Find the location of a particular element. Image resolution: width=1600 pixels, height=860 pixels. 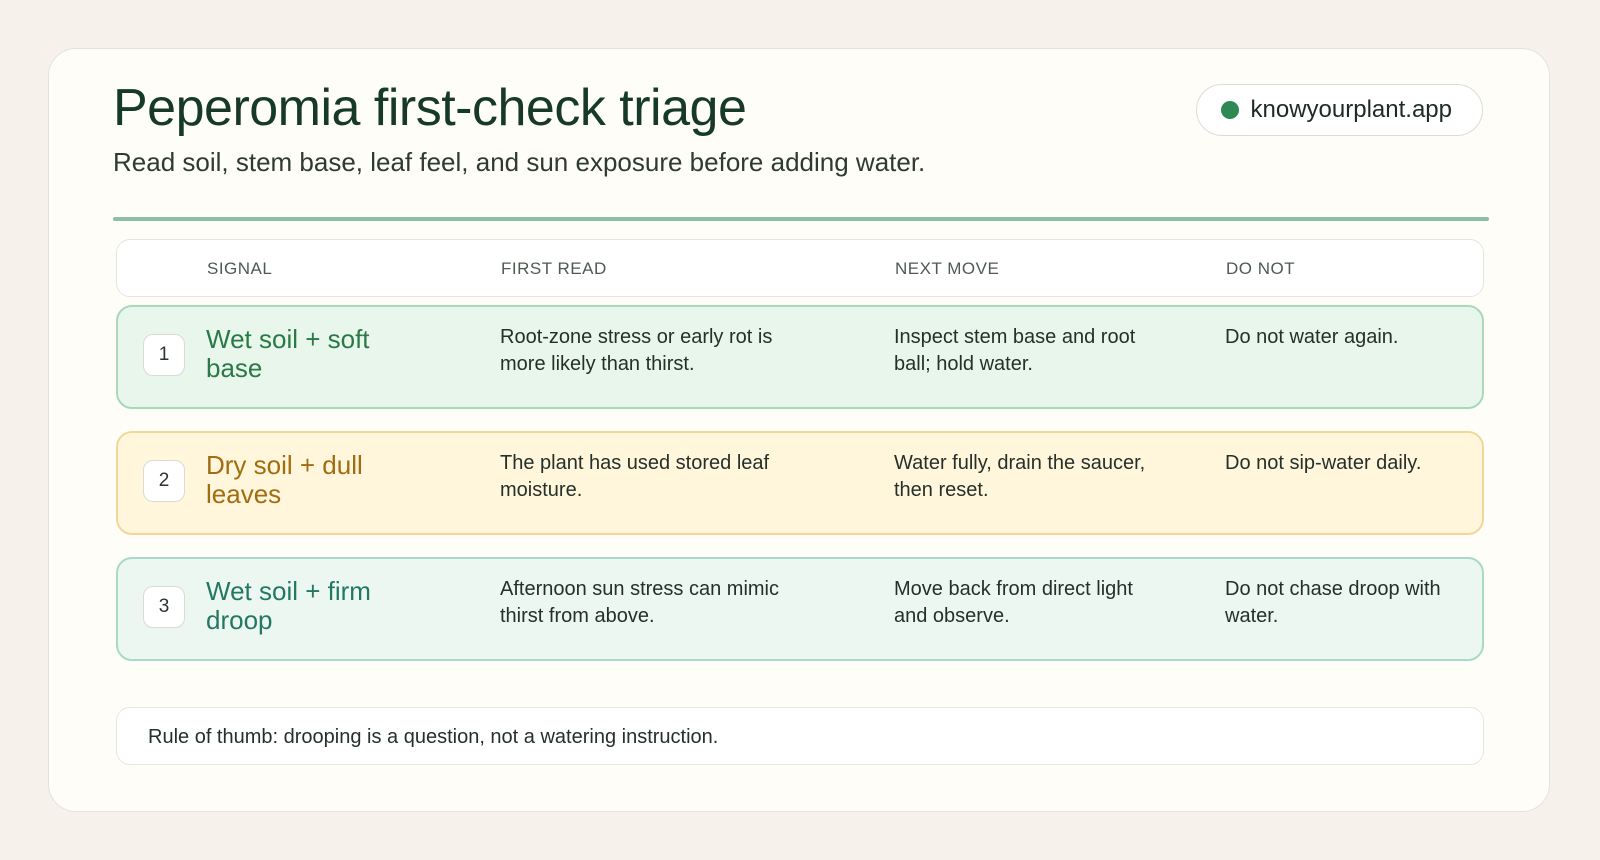

do-not-text: Do not water again. is located at coordinates (1312, 337).